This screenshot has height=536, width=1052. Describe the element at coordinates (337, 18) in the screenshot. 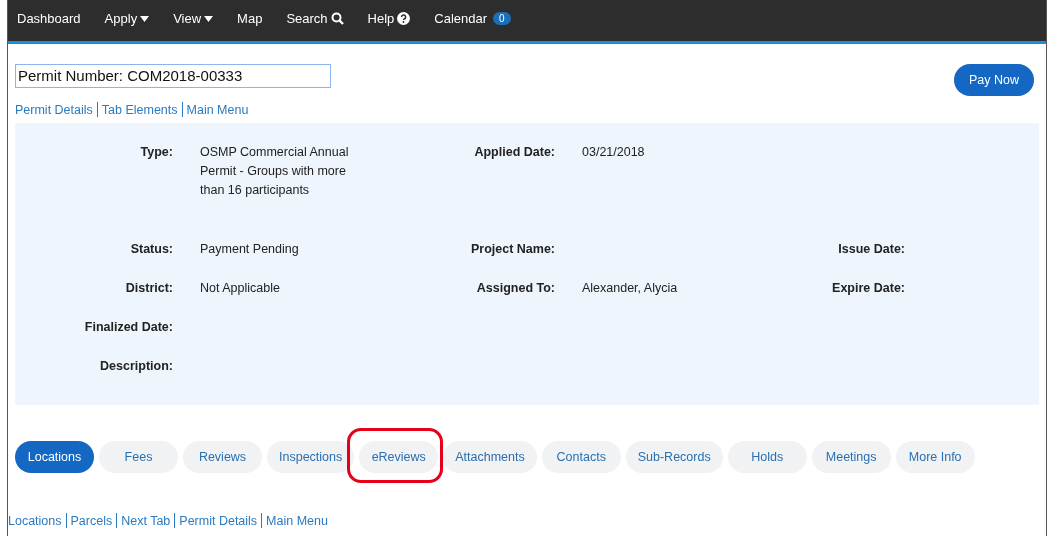

I see `search-icon` at that location.